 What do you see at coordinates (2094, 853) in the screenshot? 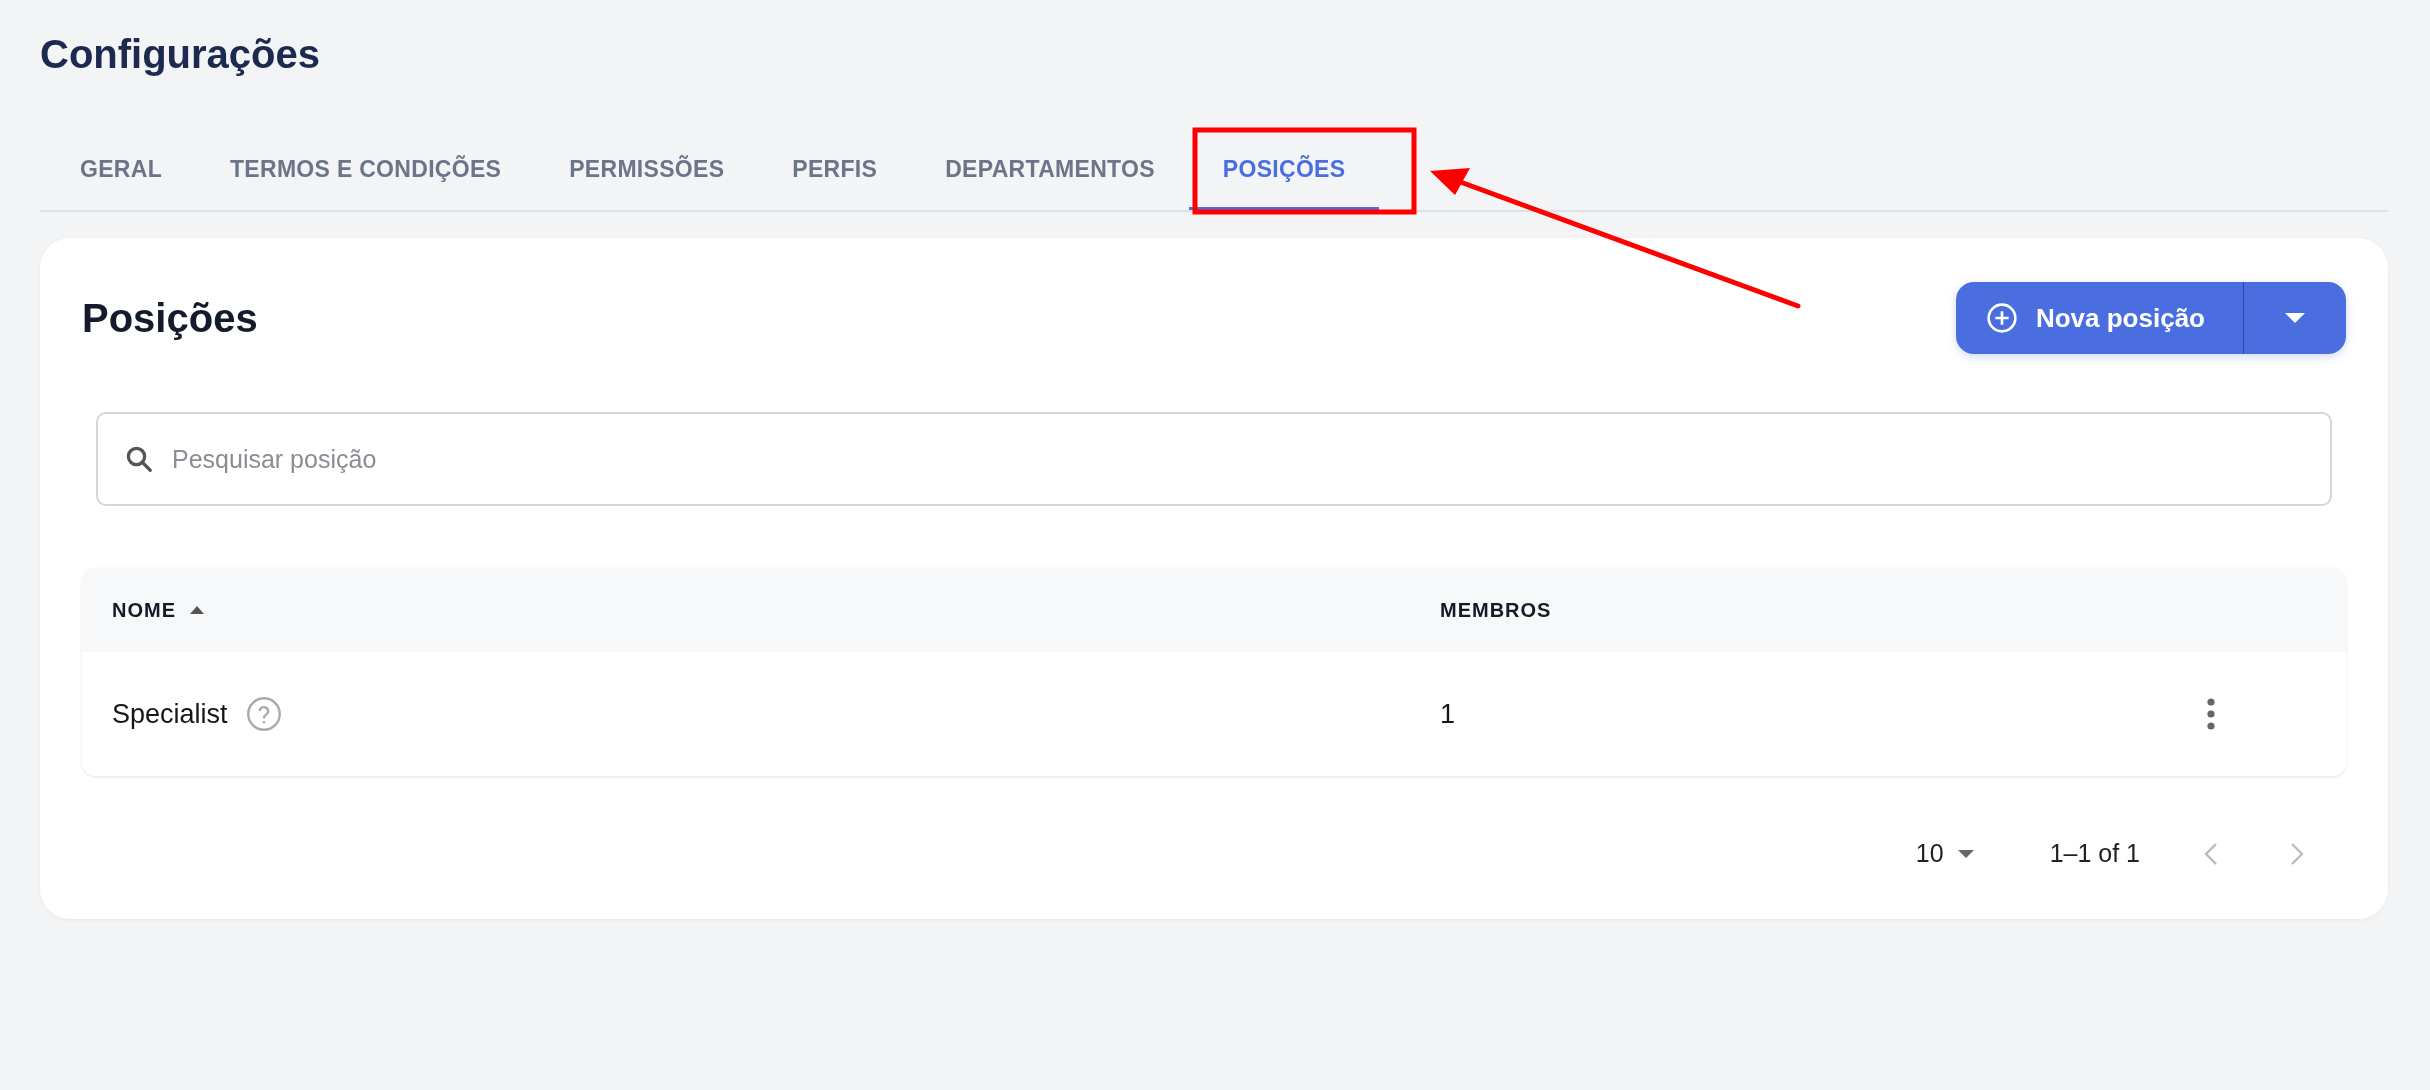
I see `page-range: 1–1 of 1` at bounding box center [2094, 853].